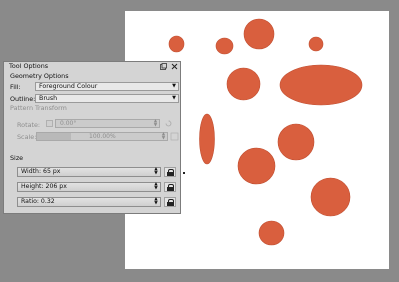 The height and width of the screenshot is (282, 399). Describe the element at coordinates (48, 98) in the screenshot. I see `outline-value: Brush` at that location.